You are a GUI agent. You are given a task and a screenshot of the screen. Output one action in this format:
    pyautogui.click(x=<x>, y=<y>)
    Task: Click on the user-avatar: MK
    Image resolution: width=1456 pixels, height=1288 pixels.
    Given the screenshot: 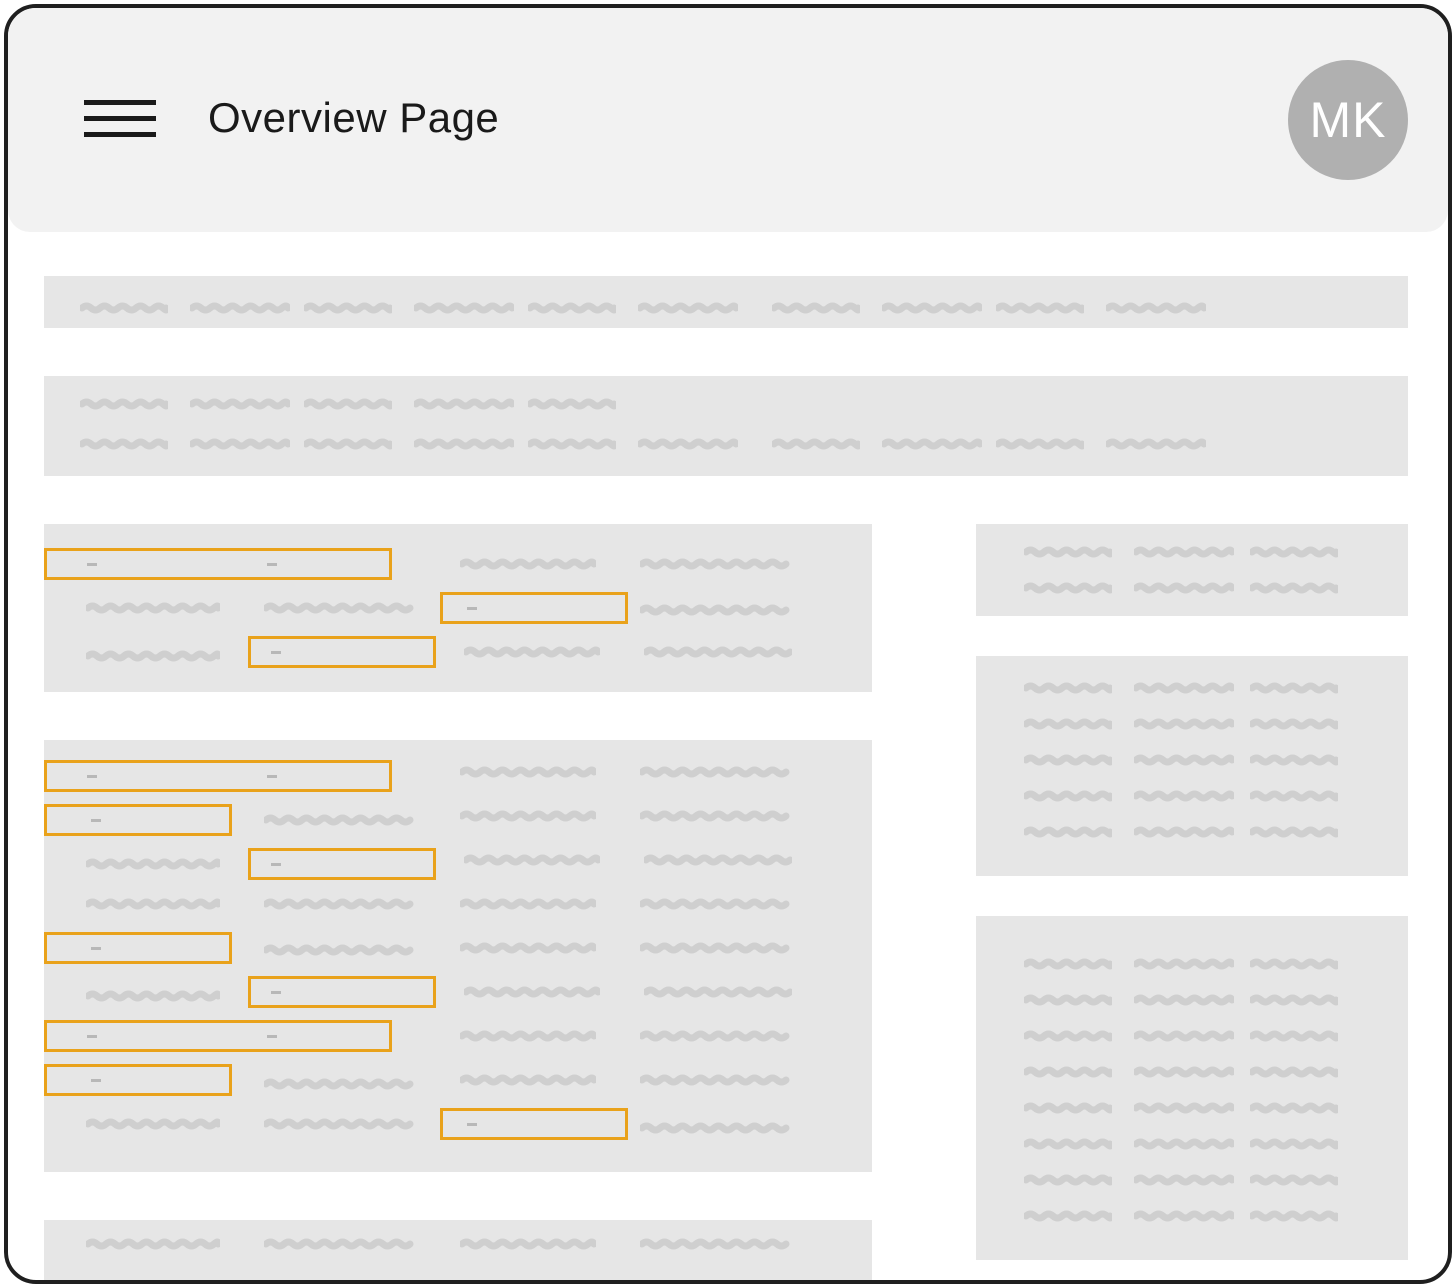 What is the action you would take?
    pyautogui.click(x=1348, y=120)
    